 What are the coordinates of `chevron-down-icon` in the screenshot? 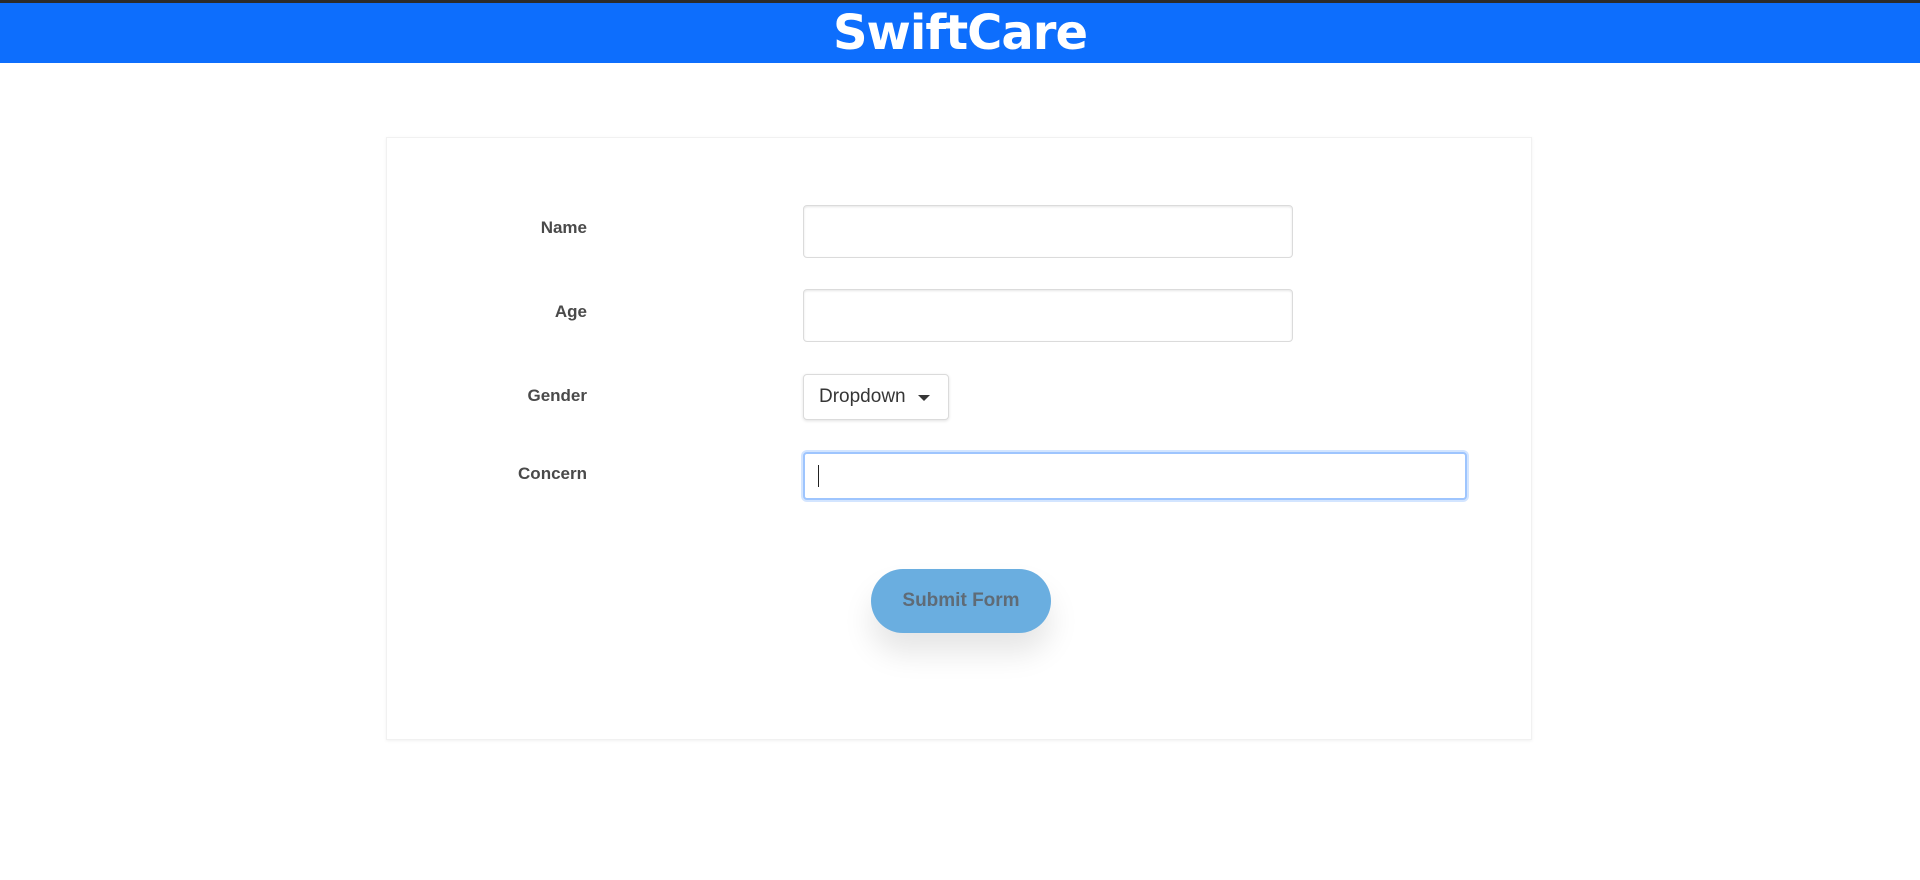 It's located at (923, 398).